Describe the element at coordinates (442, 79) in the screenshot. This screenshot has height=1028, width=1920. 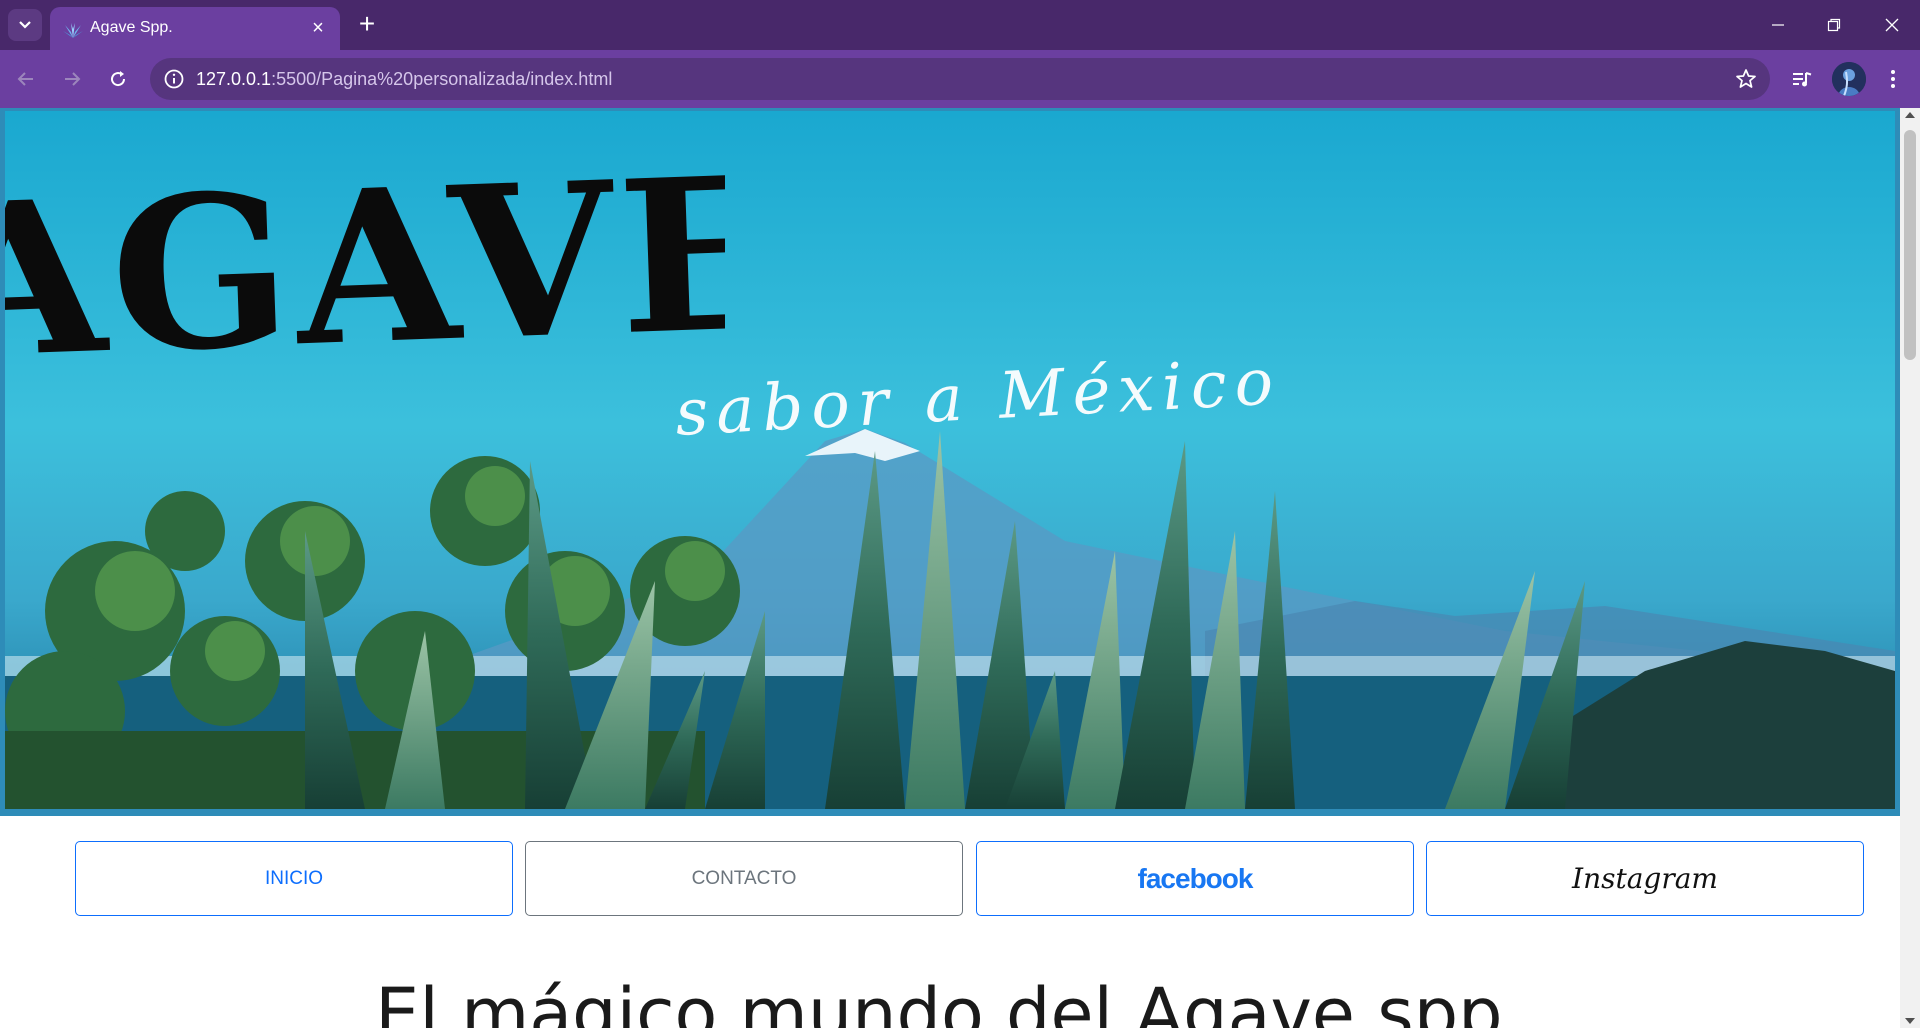
I see `url-path: :5500/Pagina%20personalizada/index.html` at that location.